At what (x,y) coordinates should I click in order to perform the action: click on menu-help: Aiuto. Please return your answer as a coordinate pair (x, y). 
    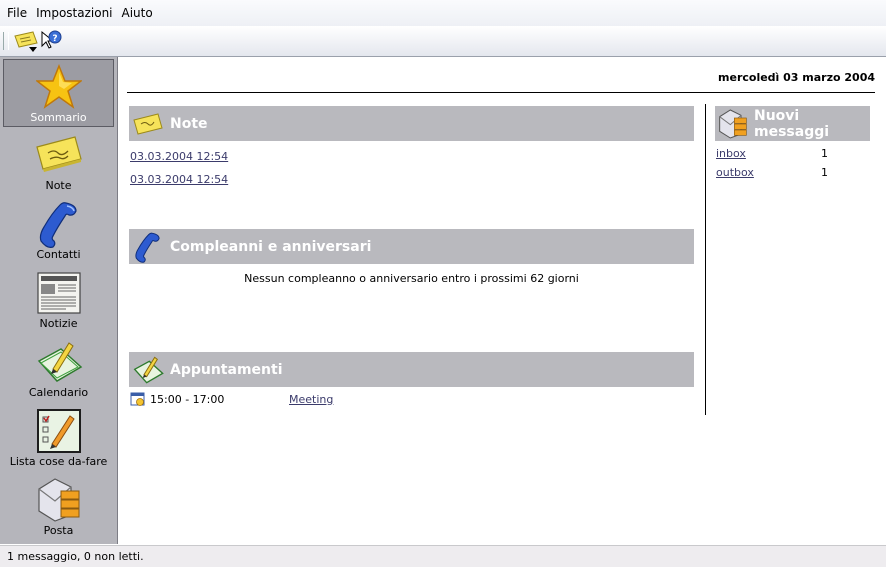
    Looking at the image, I should click on (138, 13).